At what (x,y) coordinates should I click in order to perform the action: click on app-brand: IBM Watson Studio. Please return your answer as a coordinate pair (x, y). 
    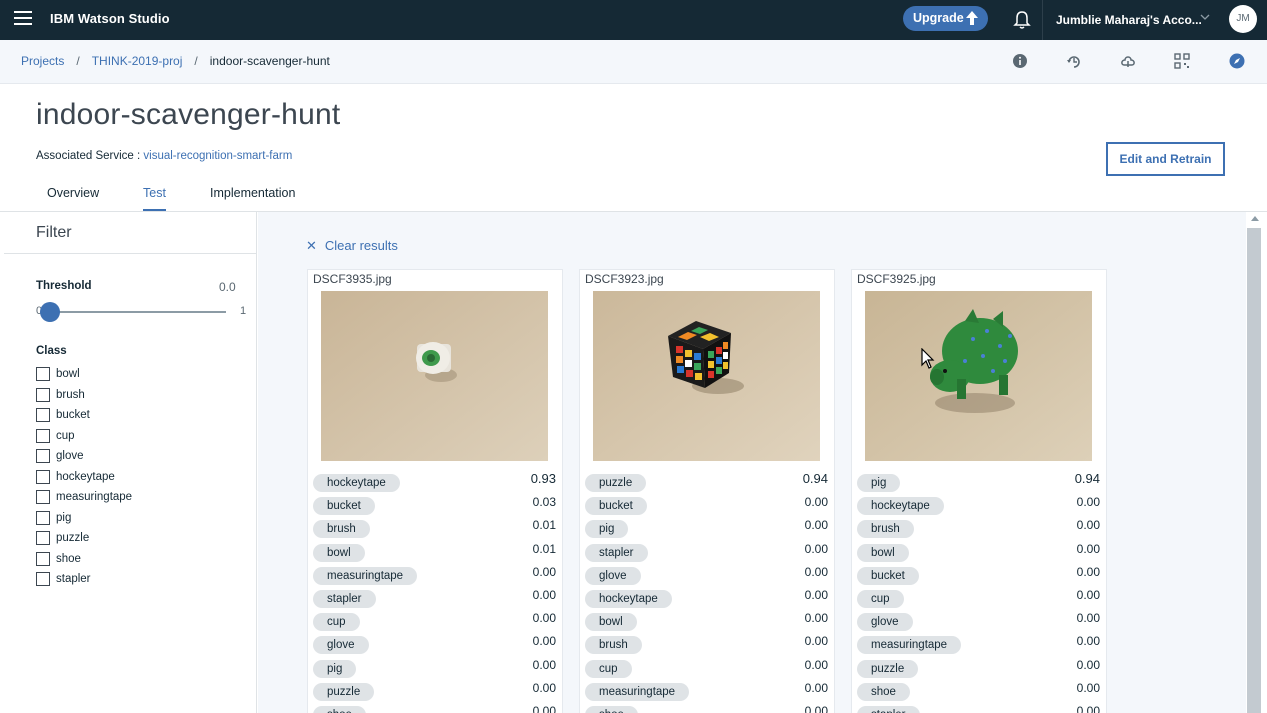
    Looking at the image, I should click on (110, 18).